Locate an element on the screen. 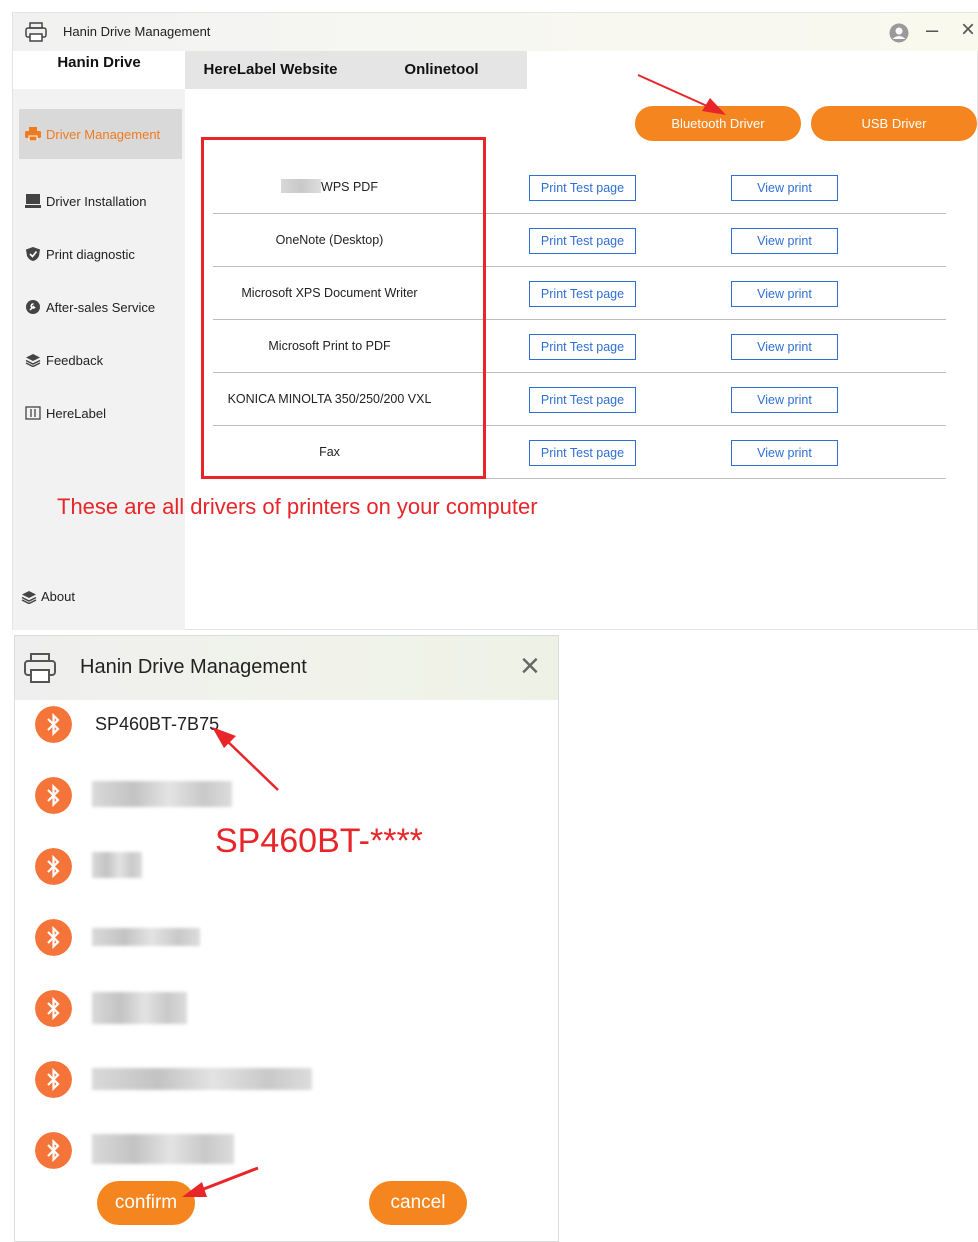  bluetooth-driver-button: Bluetooth Driver is located at coordinates (718, 123).